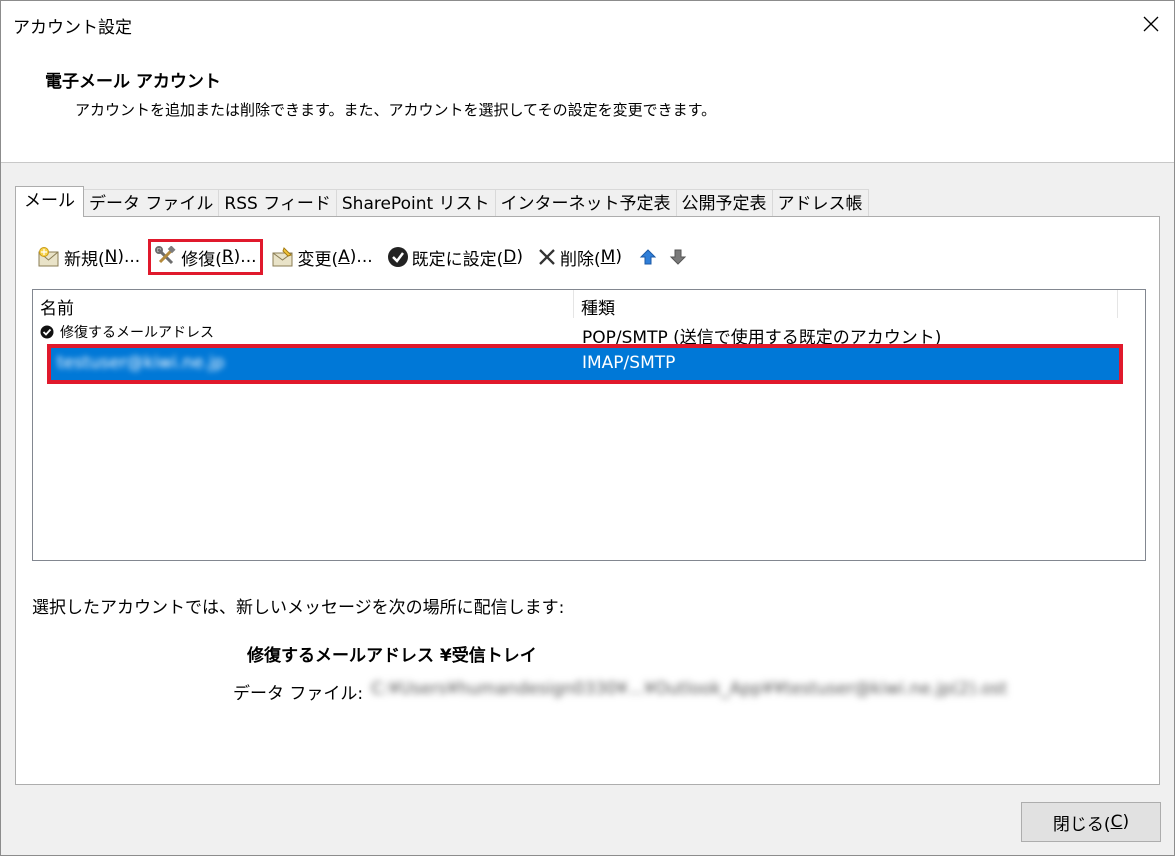 Image resolution: width=1175 pixels, height=856 pixels. I want to click on data-file-label: データ ファイル:, so click(298, 694).